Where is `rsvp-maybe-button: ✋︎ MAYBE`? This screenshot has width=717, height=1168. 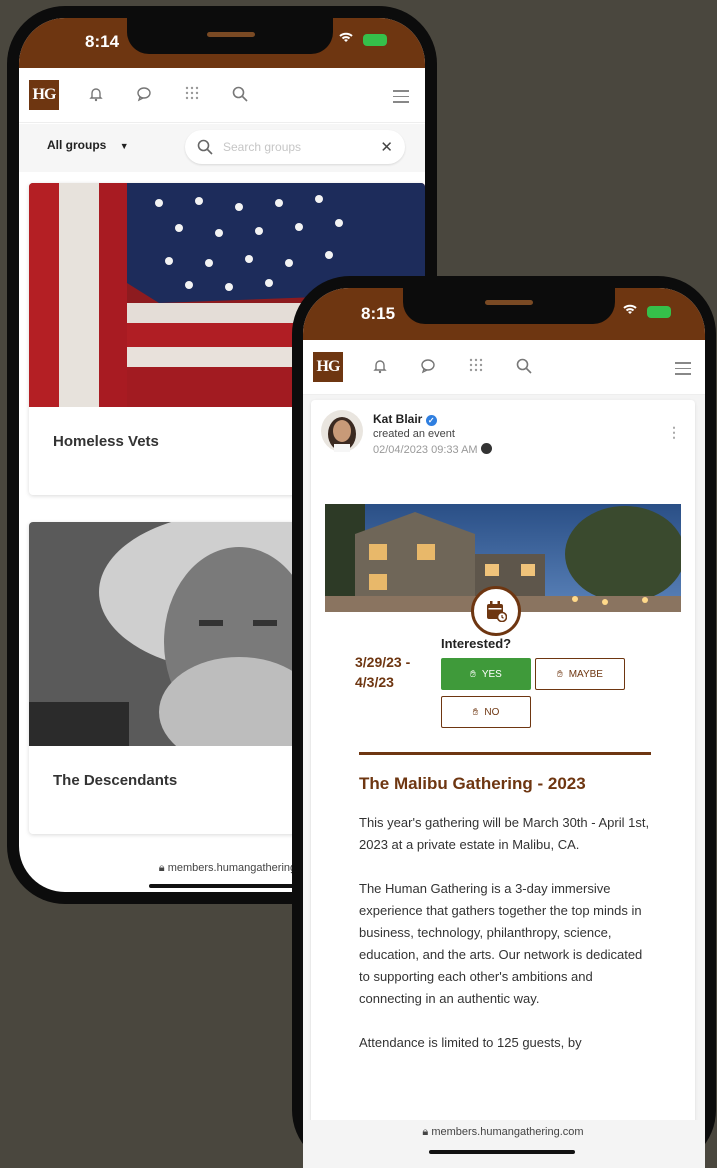 rsvp-maybe-button: ✋︎ MAYBE is located at coordinates (580, 674).